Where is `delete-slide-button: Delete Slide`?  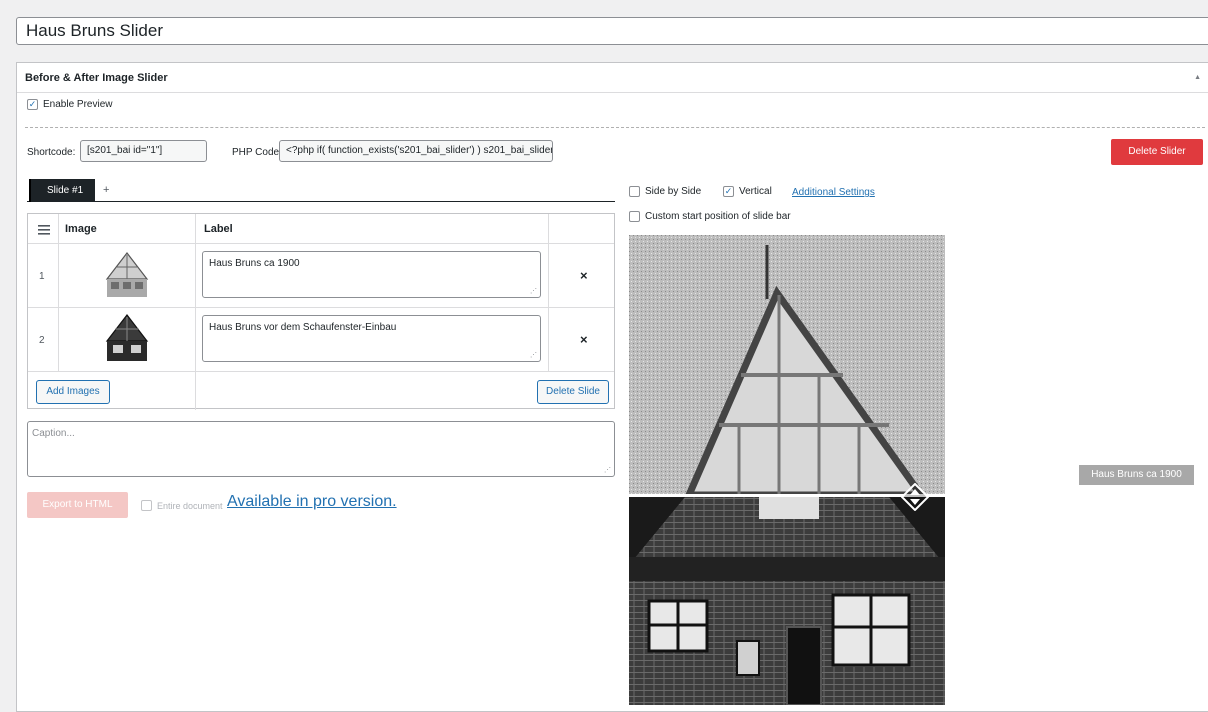 delete-slide-button: Delete Slide is located at coordinates (573, 392).